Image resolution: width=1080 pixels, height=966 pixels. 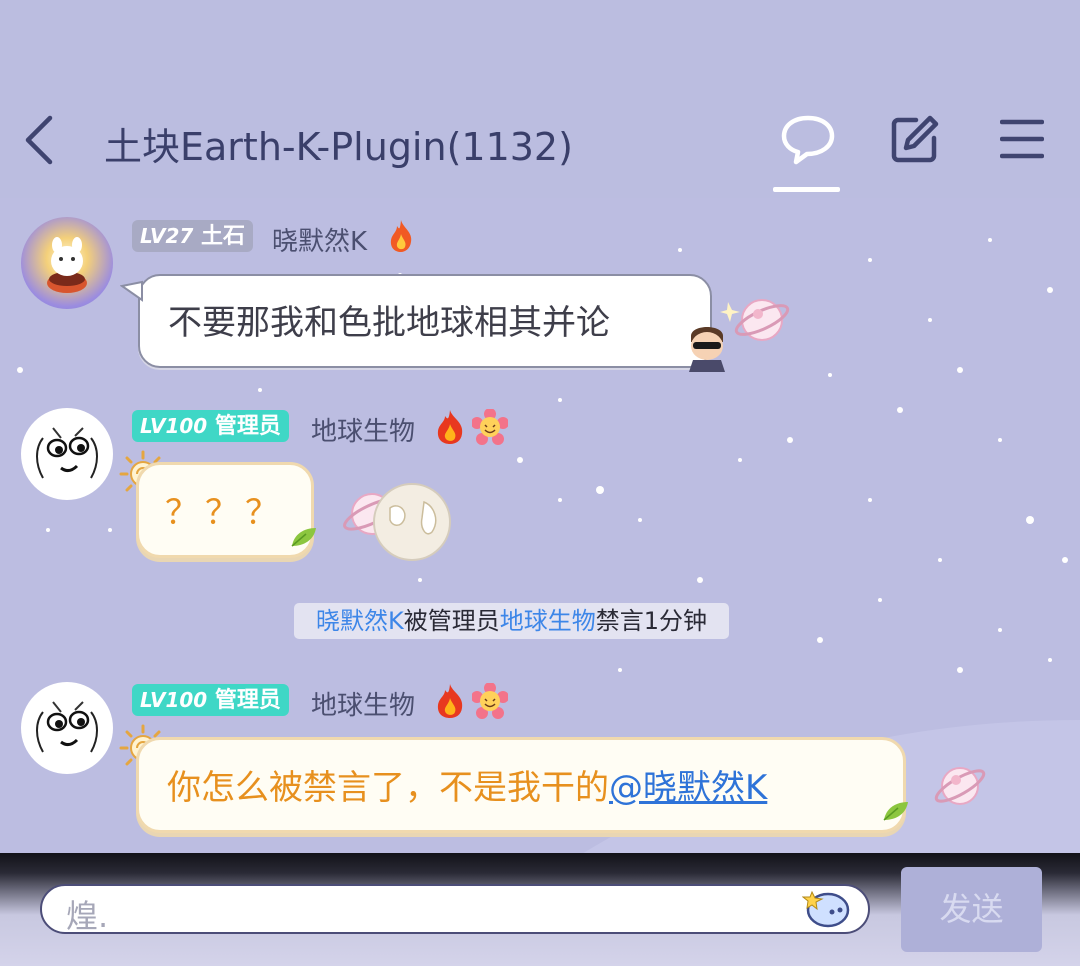 I want to click on active-tab-indicator, so click(x=806, y=189).